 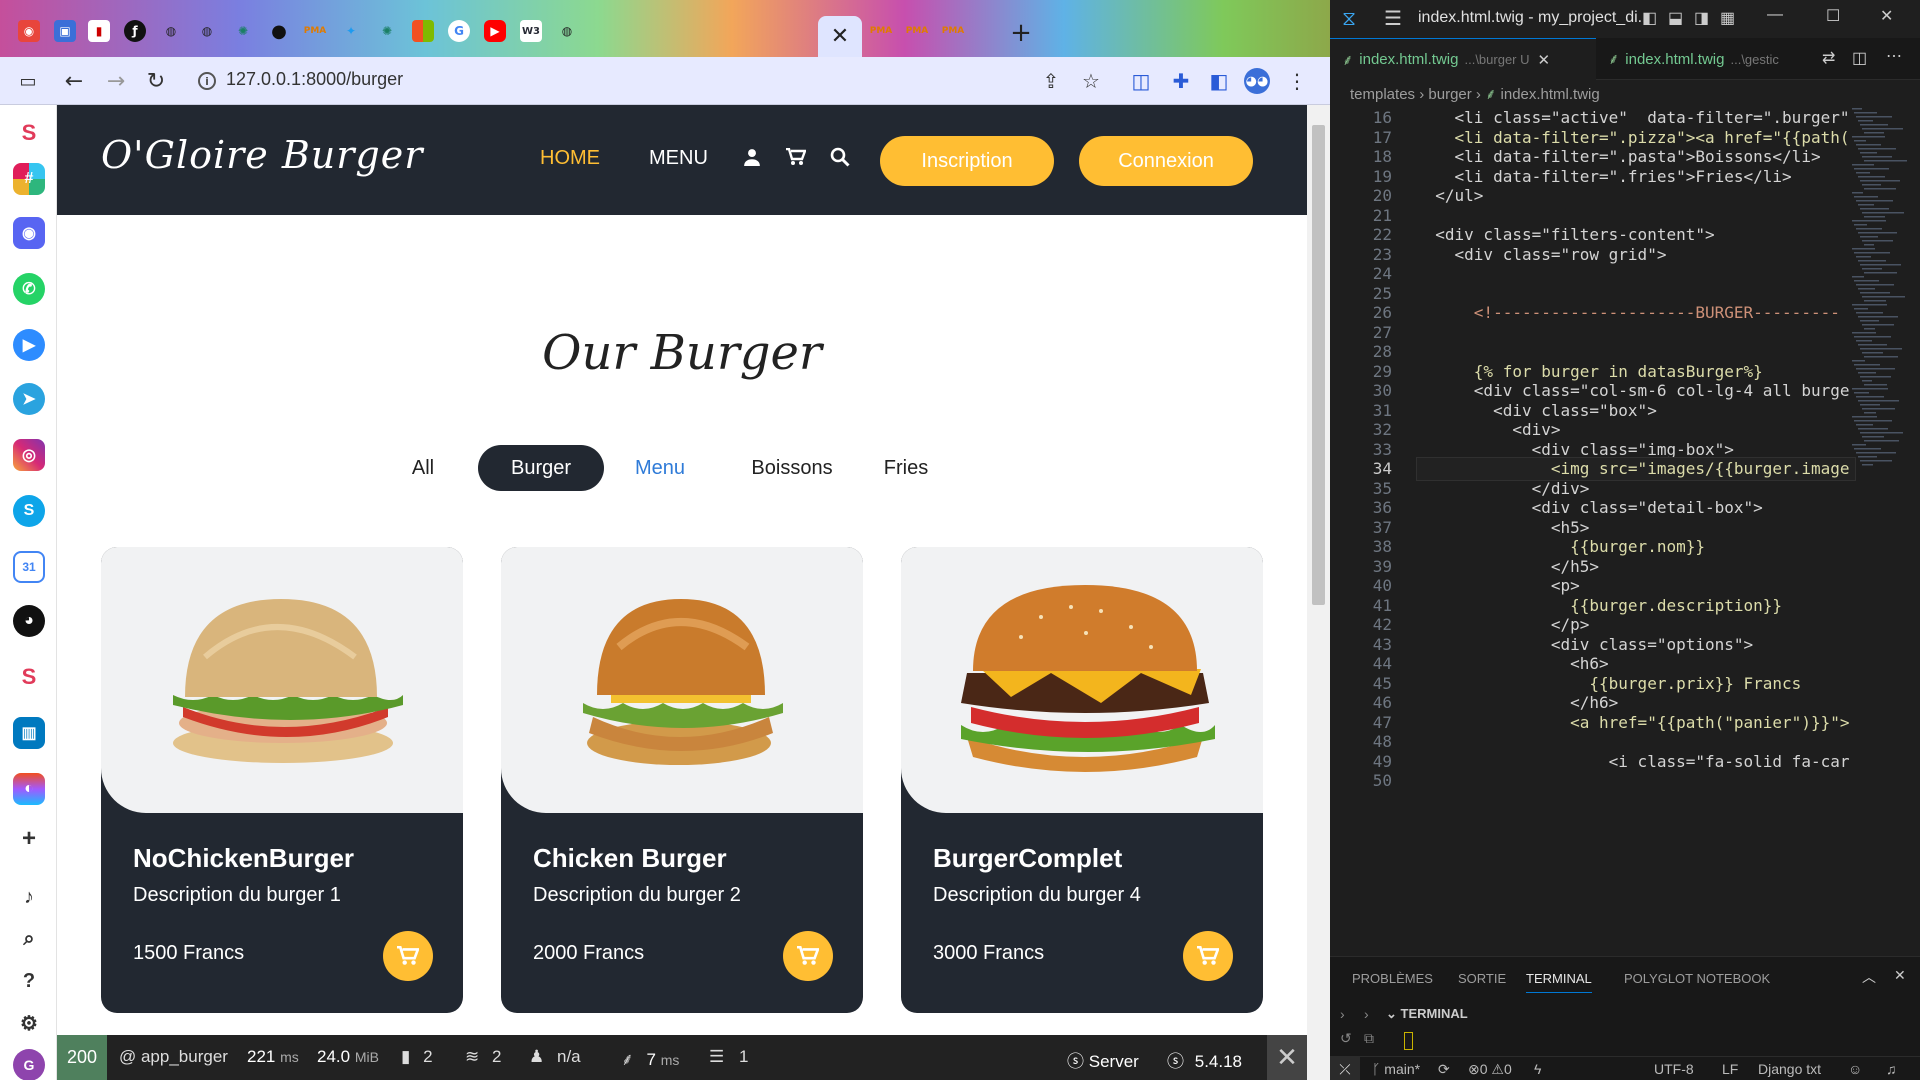 I want to click on extensions-icon: ✚, so click(x=1181, y=81).